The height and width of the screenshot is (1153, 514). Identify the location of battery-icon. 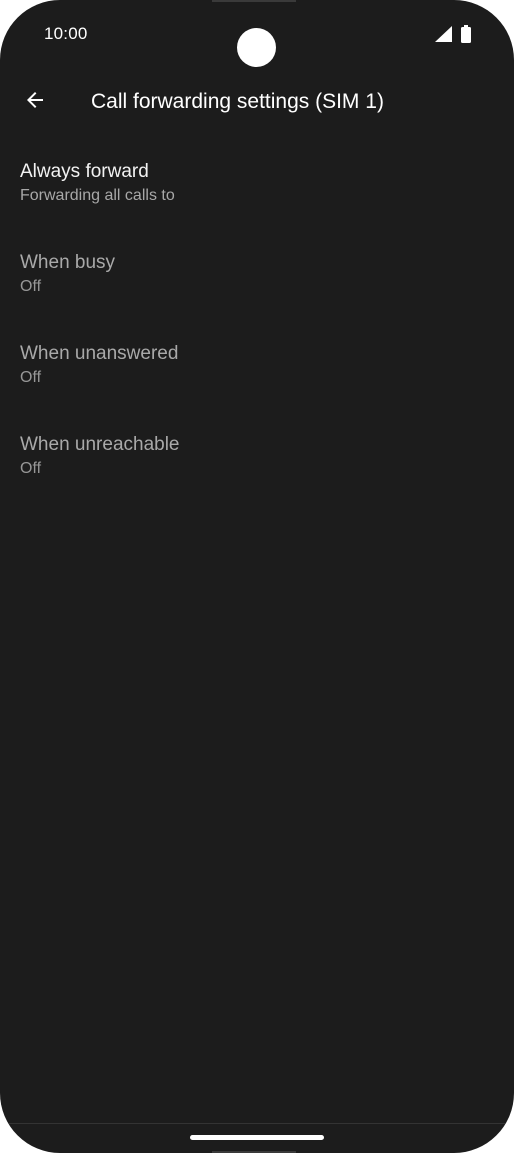
(466, 34).